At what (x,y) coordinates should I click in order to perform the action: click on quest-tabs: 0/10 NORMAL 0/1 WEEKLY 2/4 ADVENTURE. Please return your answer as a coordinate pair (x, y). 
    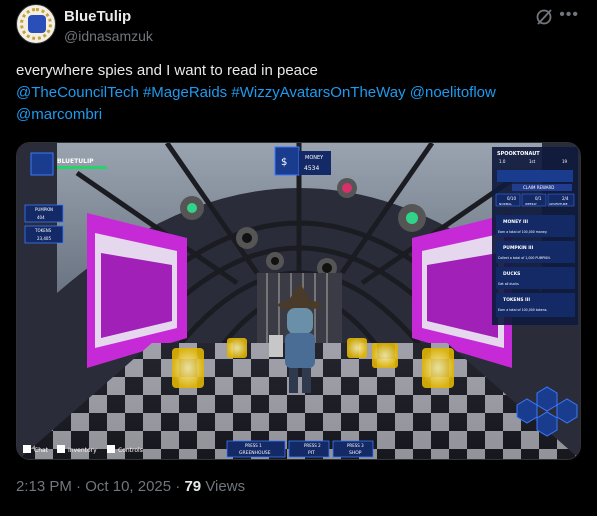
    Looking at the image, I should click on (535, 200).